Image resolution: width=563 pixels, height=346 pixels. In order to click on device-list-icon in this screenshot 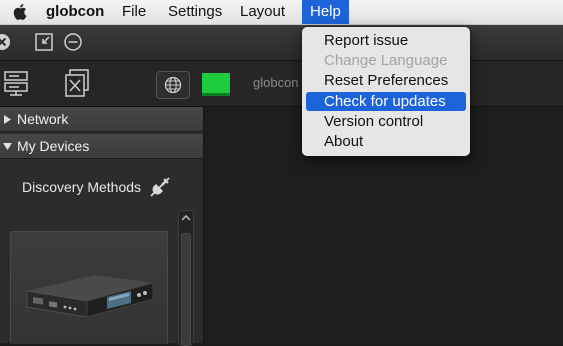, I will do `click(17, 83)`.